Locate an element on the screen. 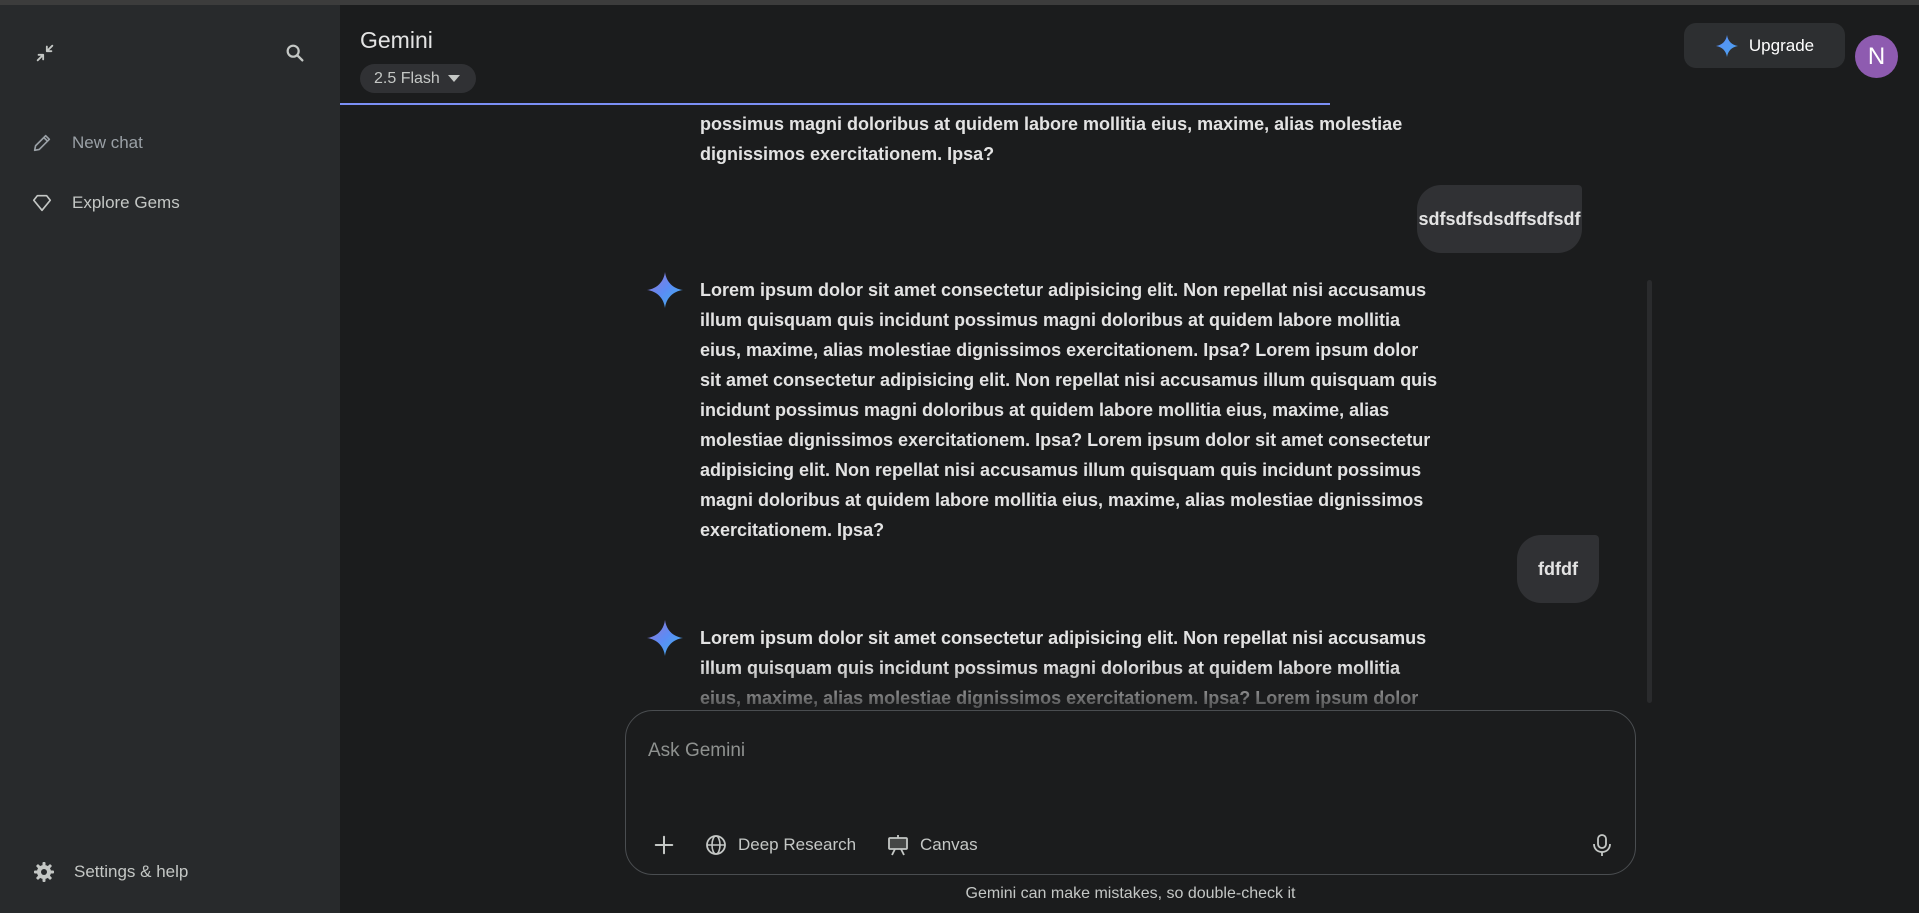  canvas-label: Canvas is located at coordinates (949, 844).